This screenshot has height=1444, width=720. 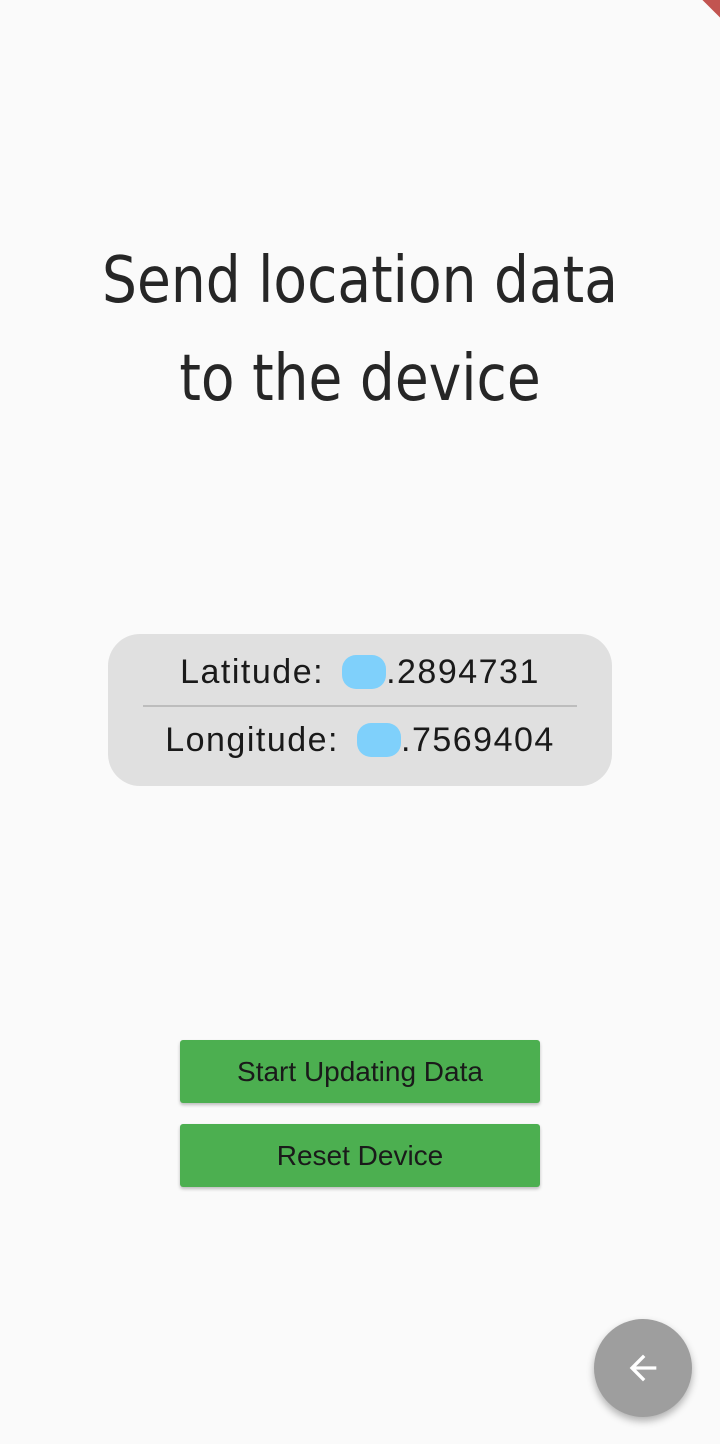 What do you see at coordinates (700, 20) in the screenshot?
I see `debug-banner` at bounding box center [700, 20].